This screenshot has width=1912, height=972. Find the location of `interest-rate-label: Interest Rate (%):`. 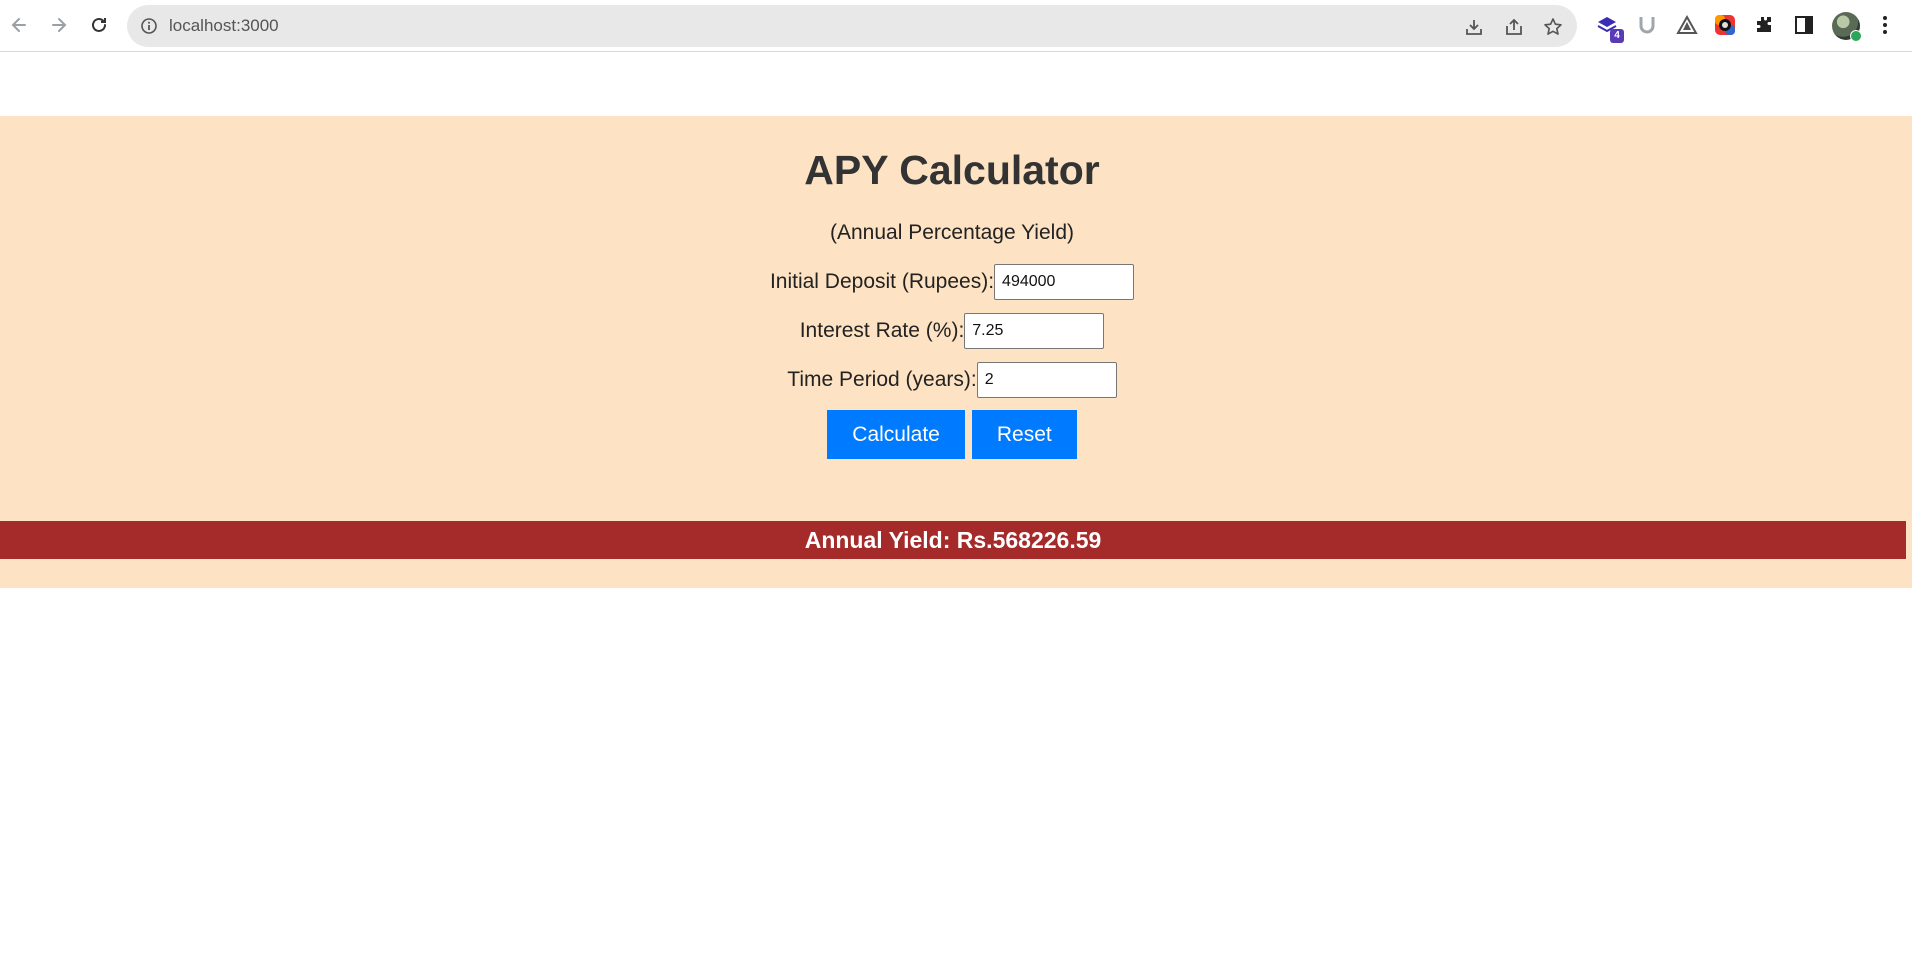

interest-rate-label: Interest Rate (%): is located at coordinates (882, 330).